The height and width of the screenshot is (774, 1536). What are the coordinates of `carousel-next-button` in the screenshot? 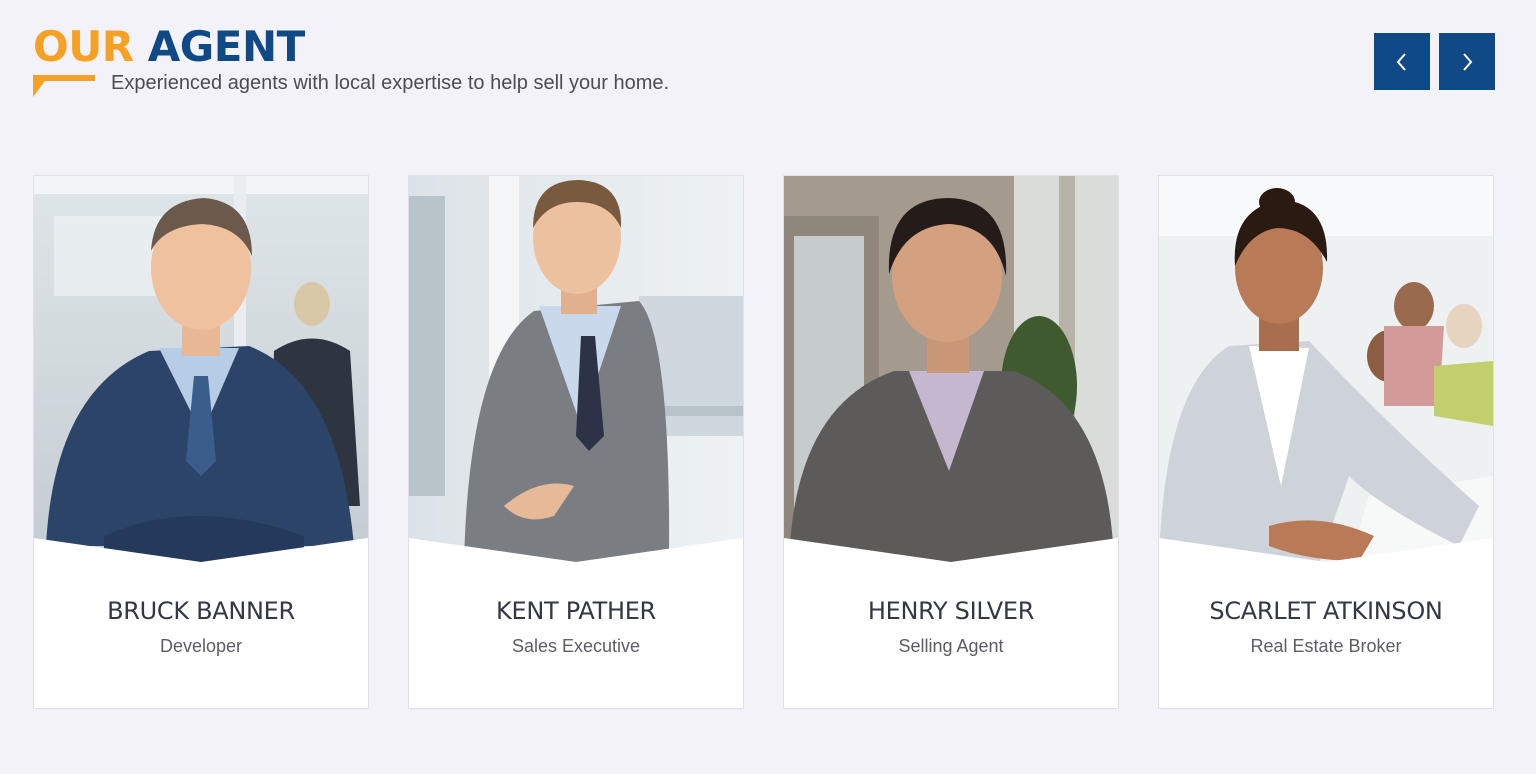 It's located at (1467, 61).